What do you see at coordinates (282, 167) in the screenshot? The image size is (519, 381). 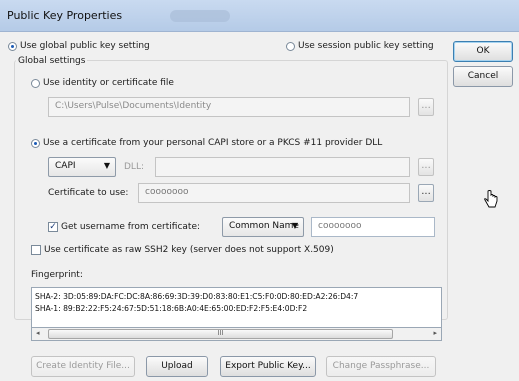 I see `dll-field` at bounding box center [282, 167].